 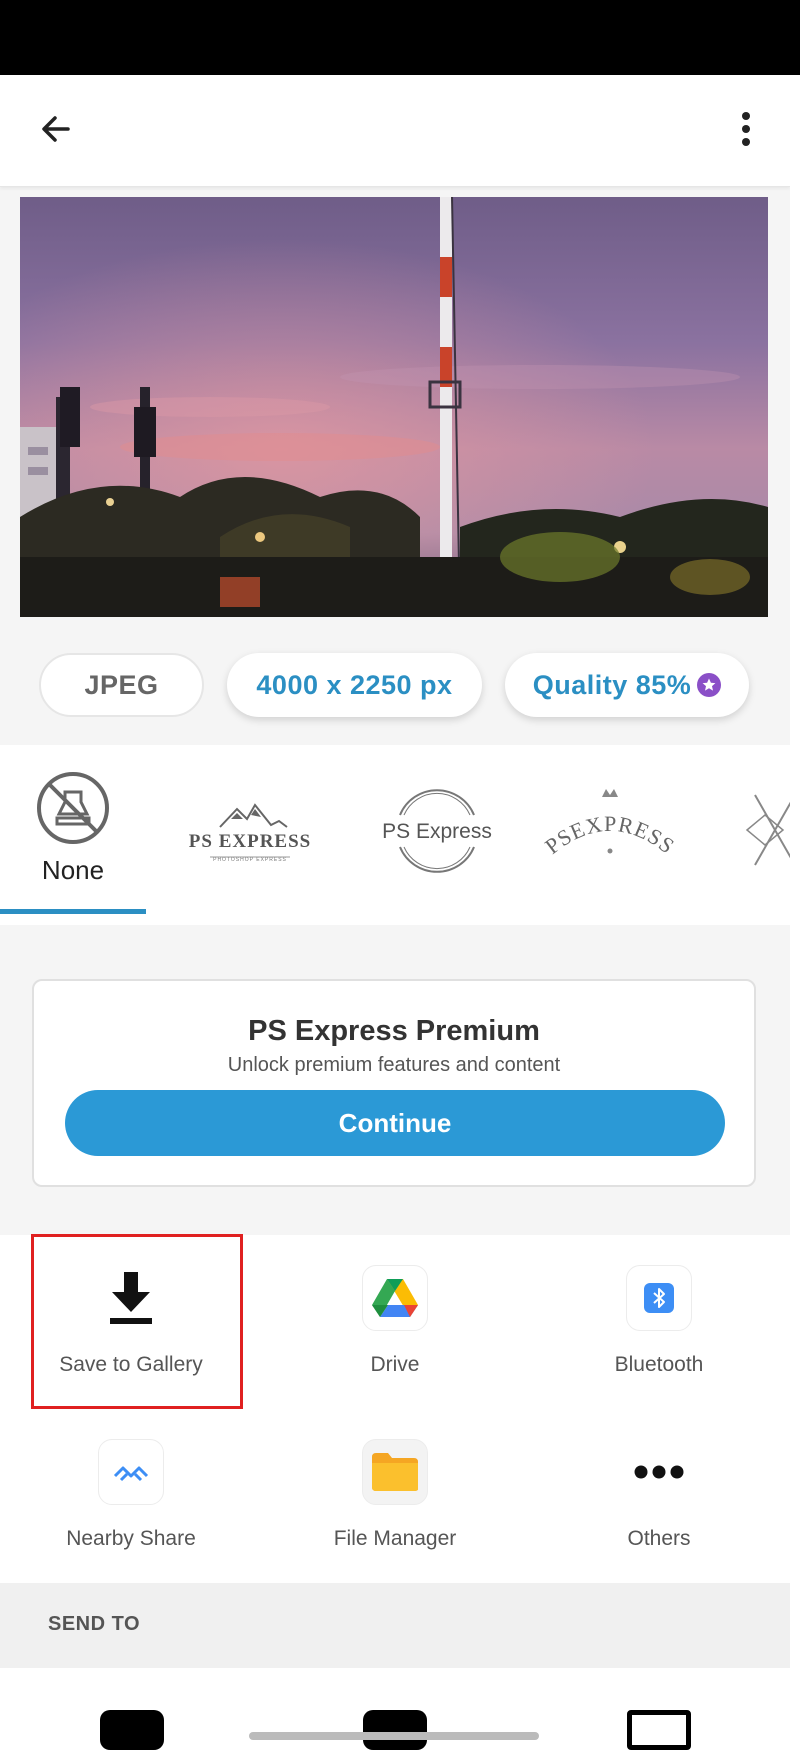 What do you see at coordinates (394, 1065) in the screenshot?
I see `premium-subtitle: Unlock premium features and content` at bounding box center [394, 1065].